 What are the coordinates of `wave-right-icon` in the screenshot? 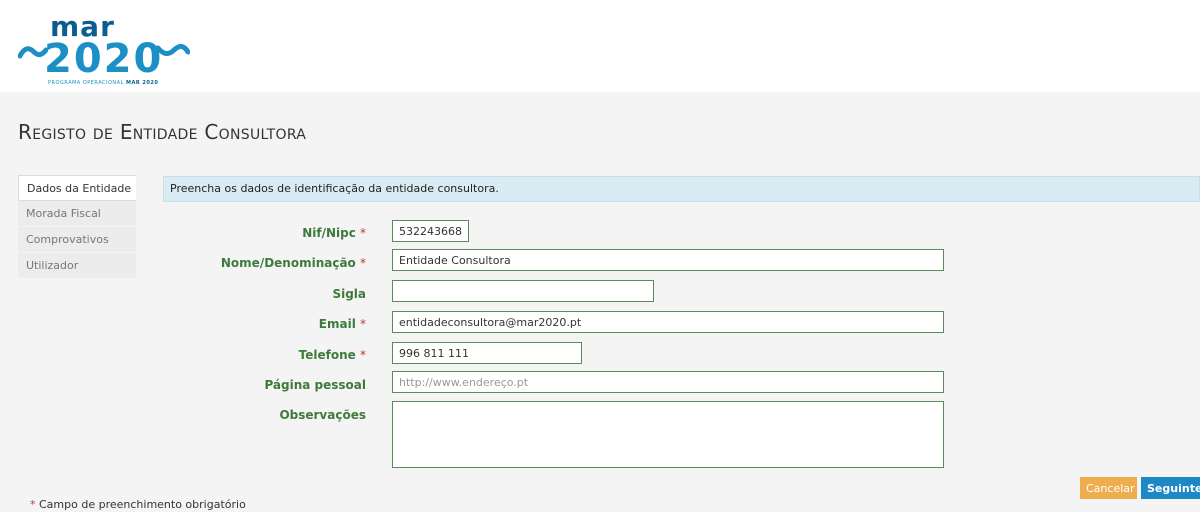 It's located at (173, 50).